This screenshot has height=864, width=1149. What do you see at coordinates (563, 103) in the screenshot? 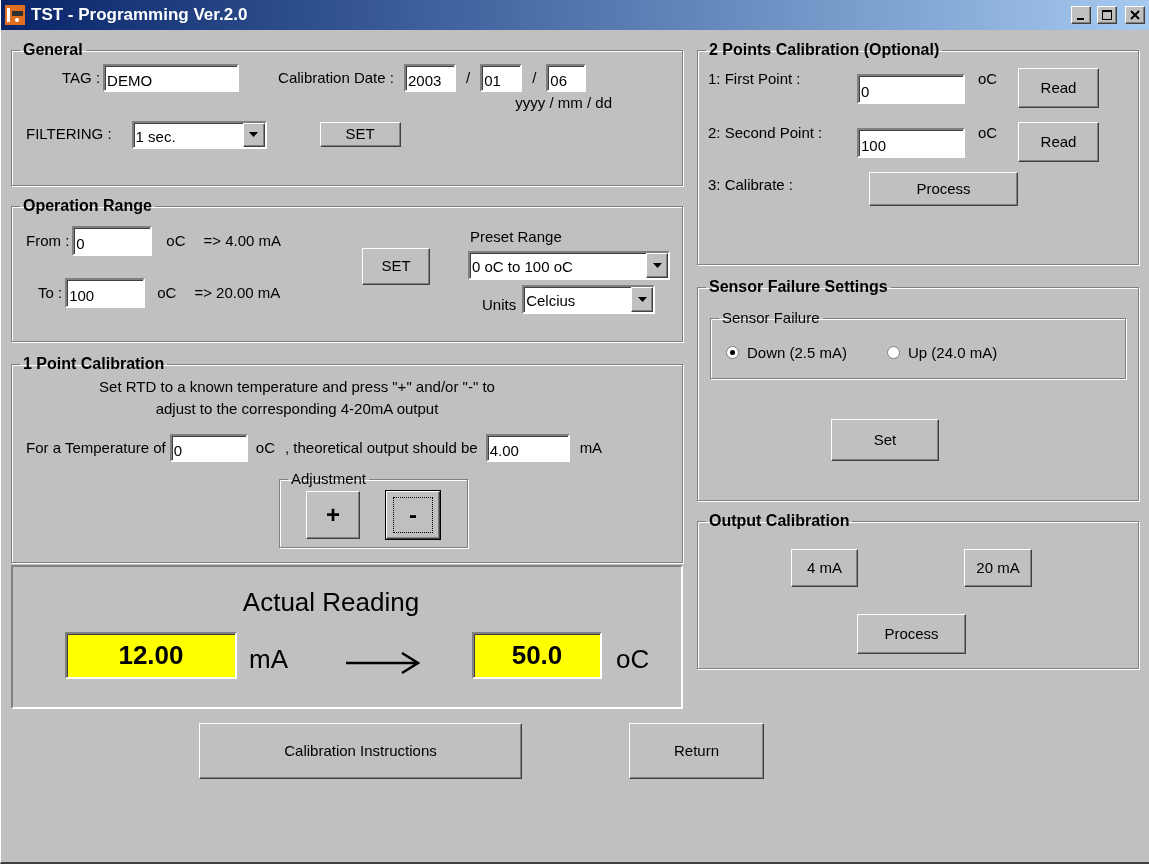
I see `label: yyyy / mm / dd` at bounding box center [563, 103].